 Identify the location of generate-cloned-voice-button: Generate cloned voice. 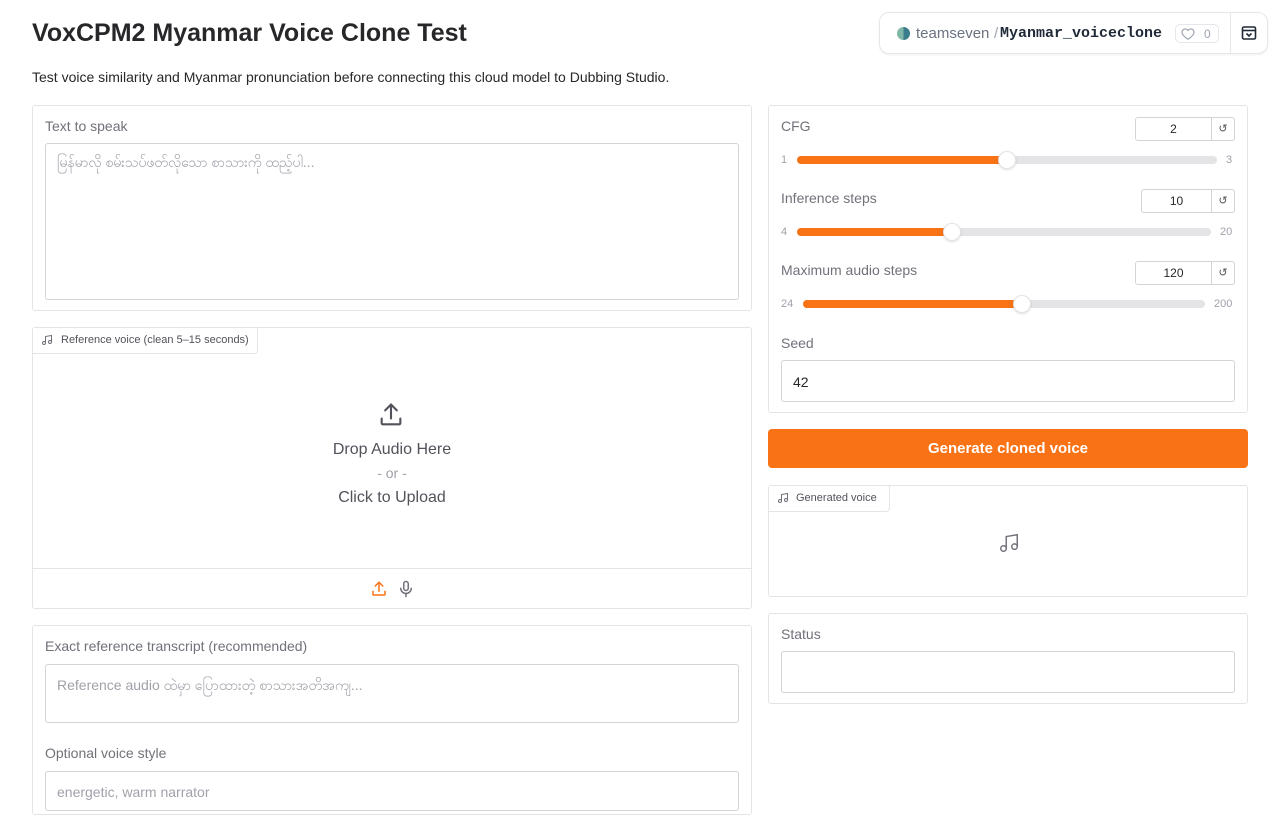
(1008, 448).